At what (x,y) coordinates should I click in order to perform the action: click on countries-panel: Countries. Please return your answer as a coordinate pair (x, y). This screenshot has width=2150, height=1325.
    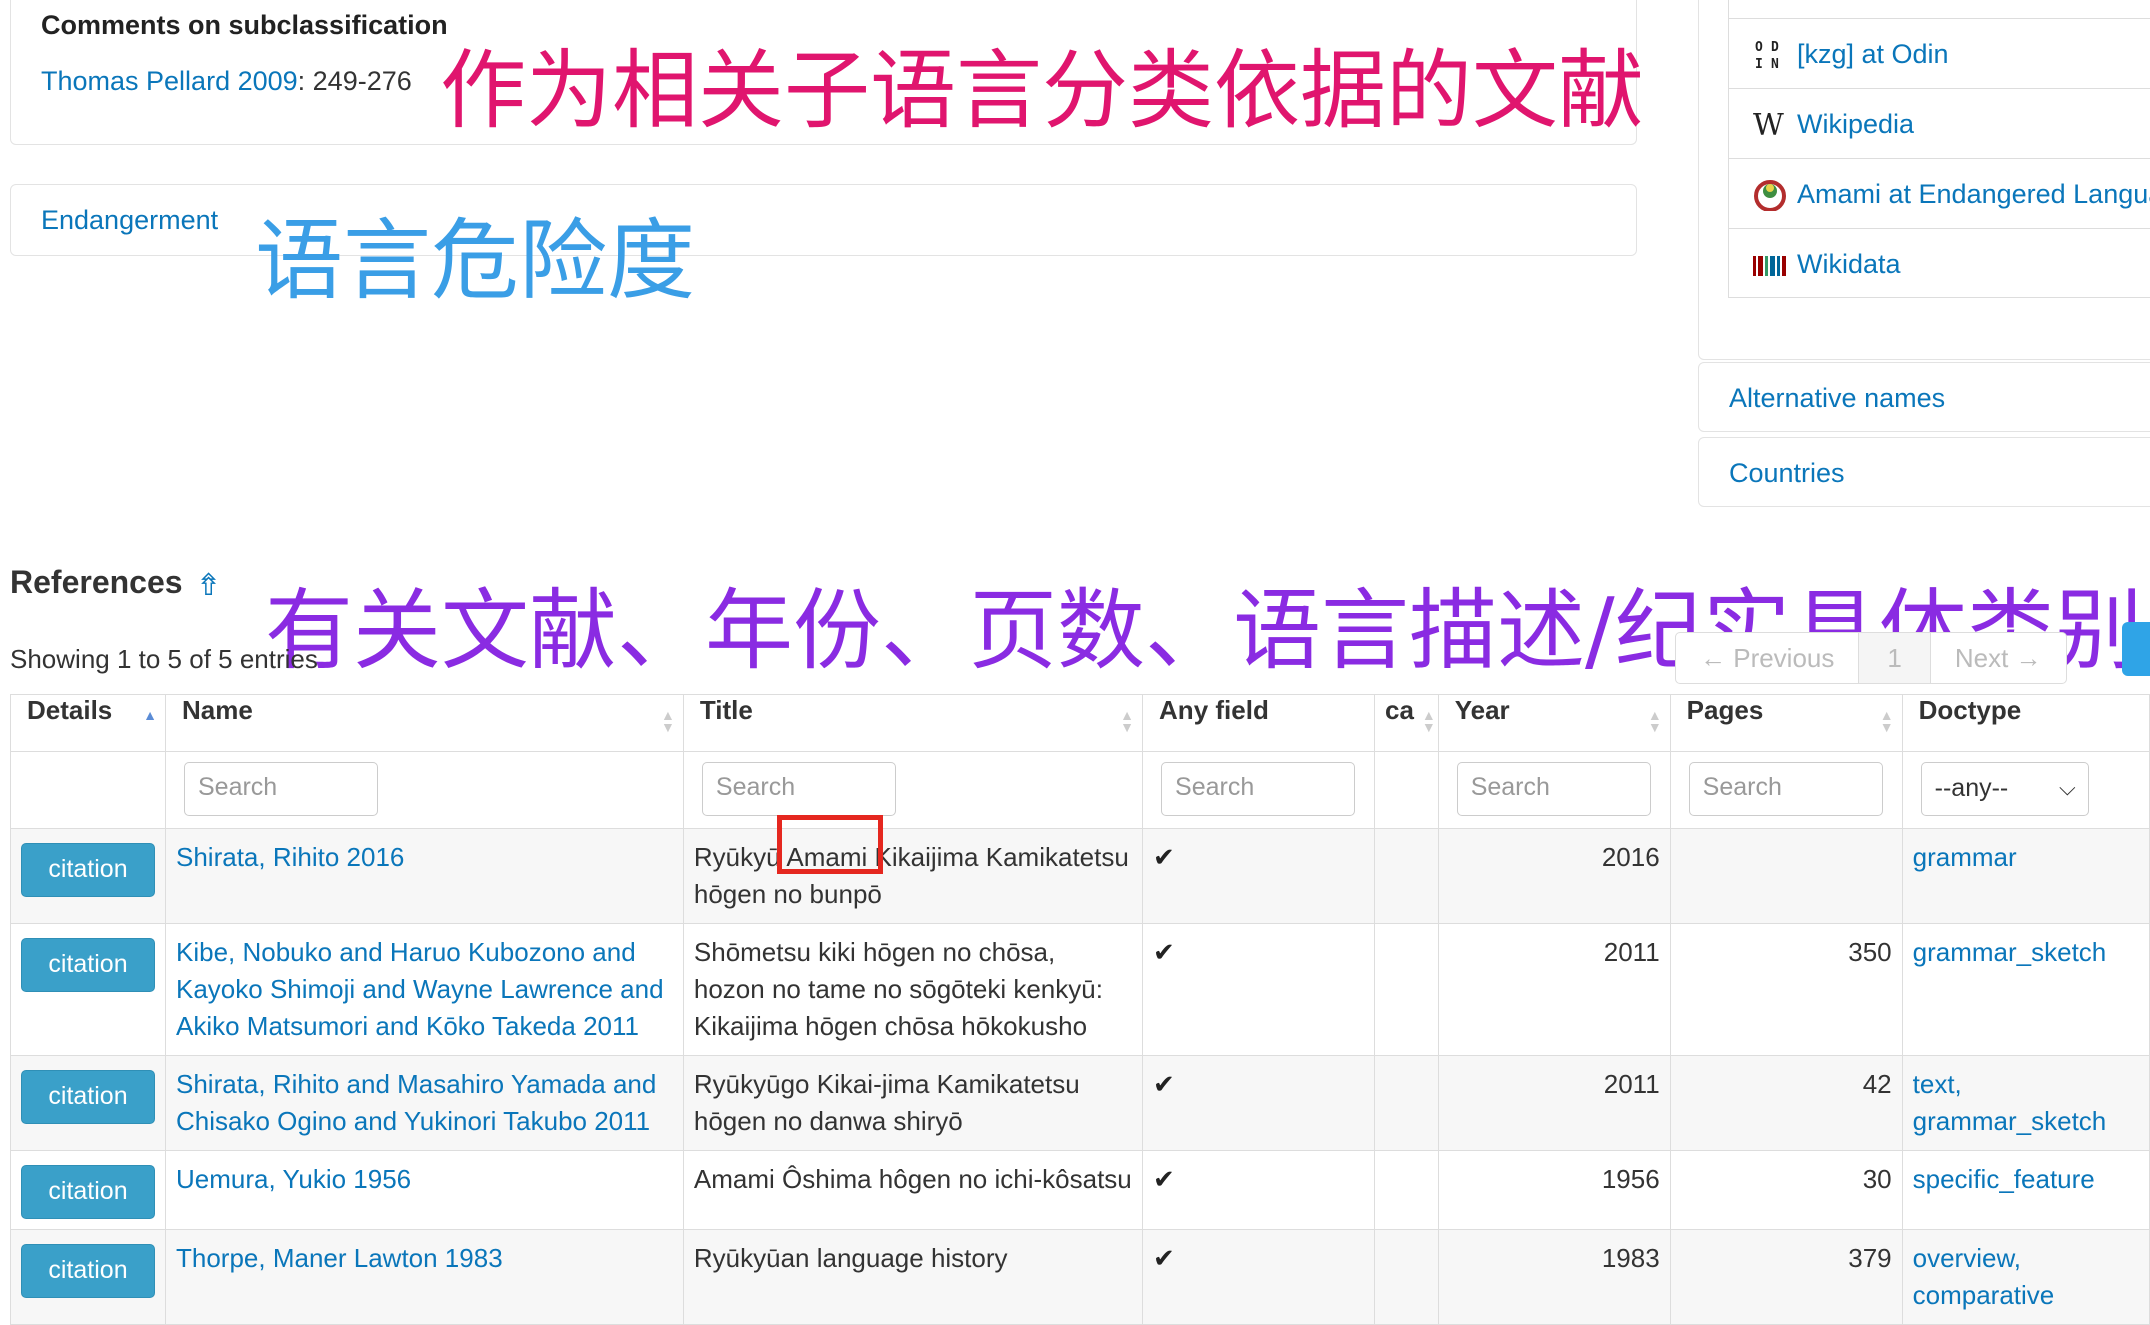
    Looking at the image, I should click on (1924, 472).